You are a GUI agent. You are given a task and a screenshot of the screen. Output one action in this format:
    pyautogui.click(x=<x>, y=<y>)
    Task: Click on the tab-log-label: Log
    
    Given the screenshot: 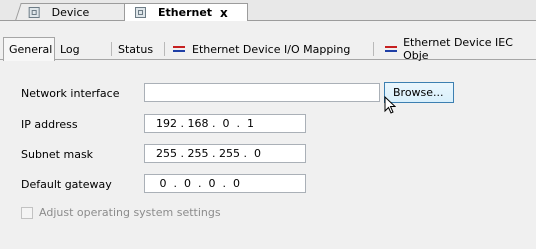 What is the action you would take?
    pyautogui.click(x=70, y=49)
    